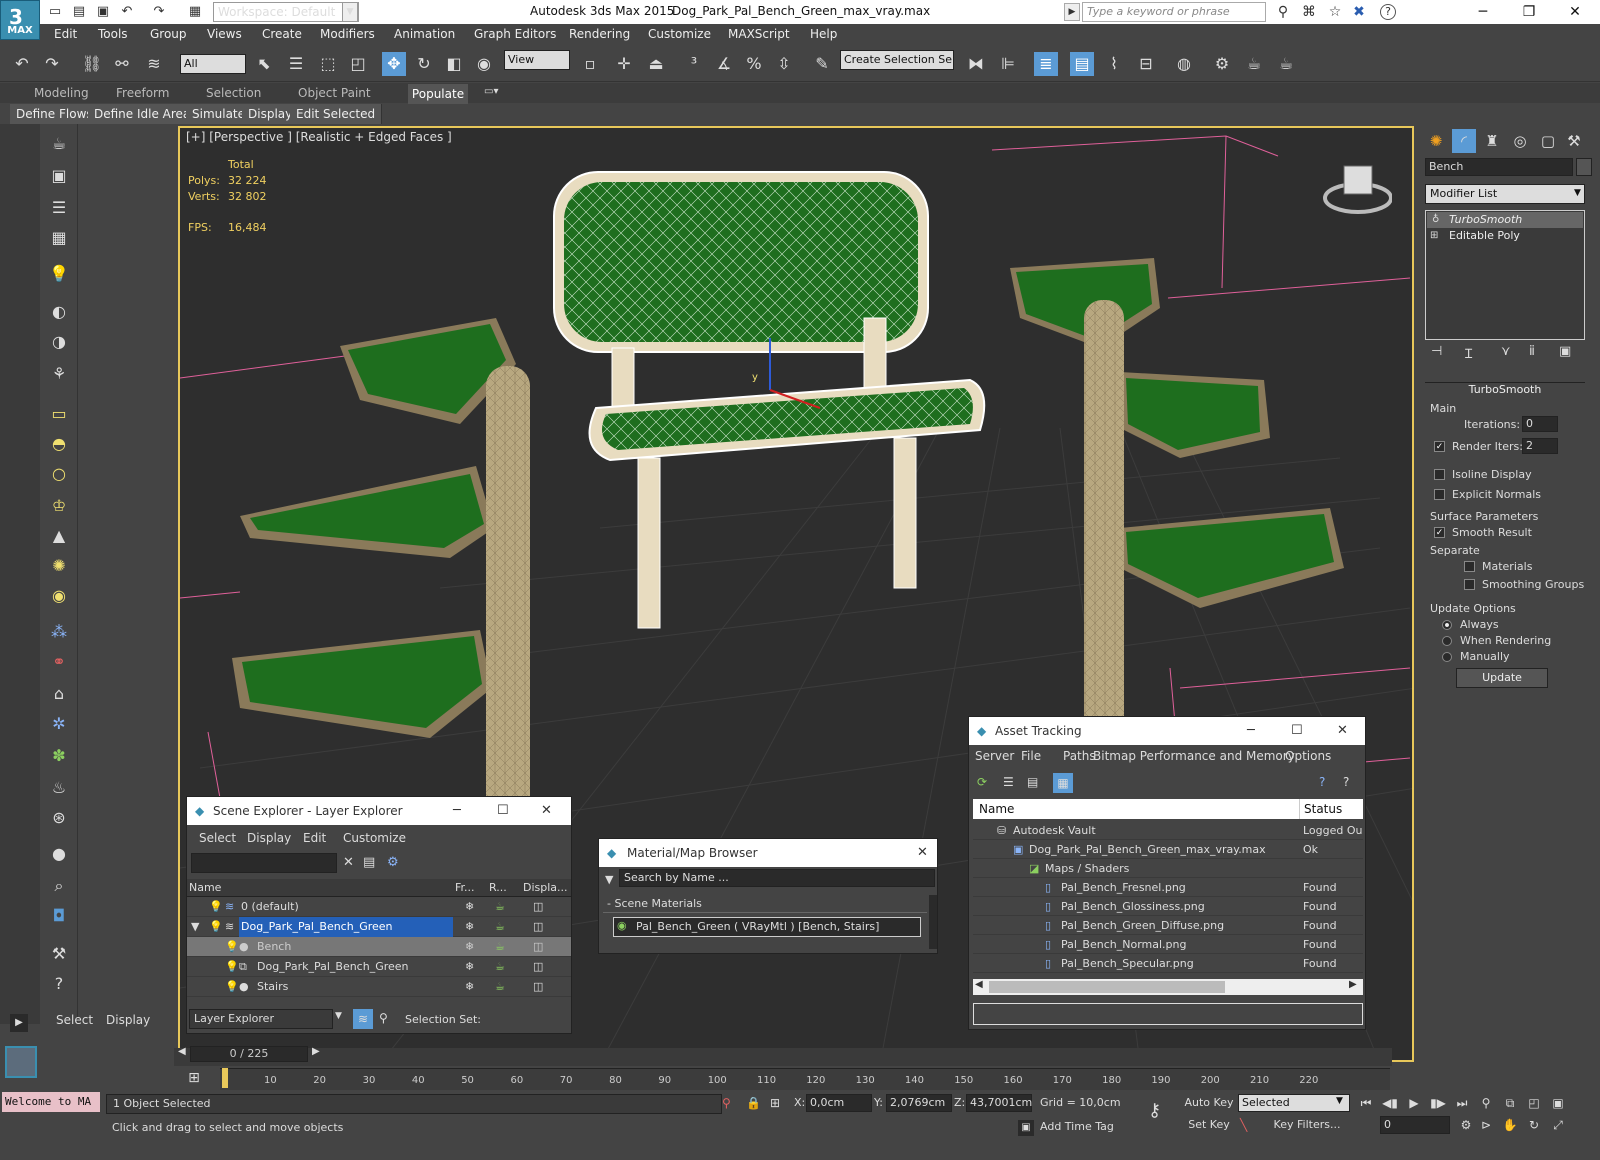 This screenshot has height=1160, width=1600. Describe the element at coordinates (765, 905) in the screenshot. I see `scene-materials-group: - Scene Materials` at that location.